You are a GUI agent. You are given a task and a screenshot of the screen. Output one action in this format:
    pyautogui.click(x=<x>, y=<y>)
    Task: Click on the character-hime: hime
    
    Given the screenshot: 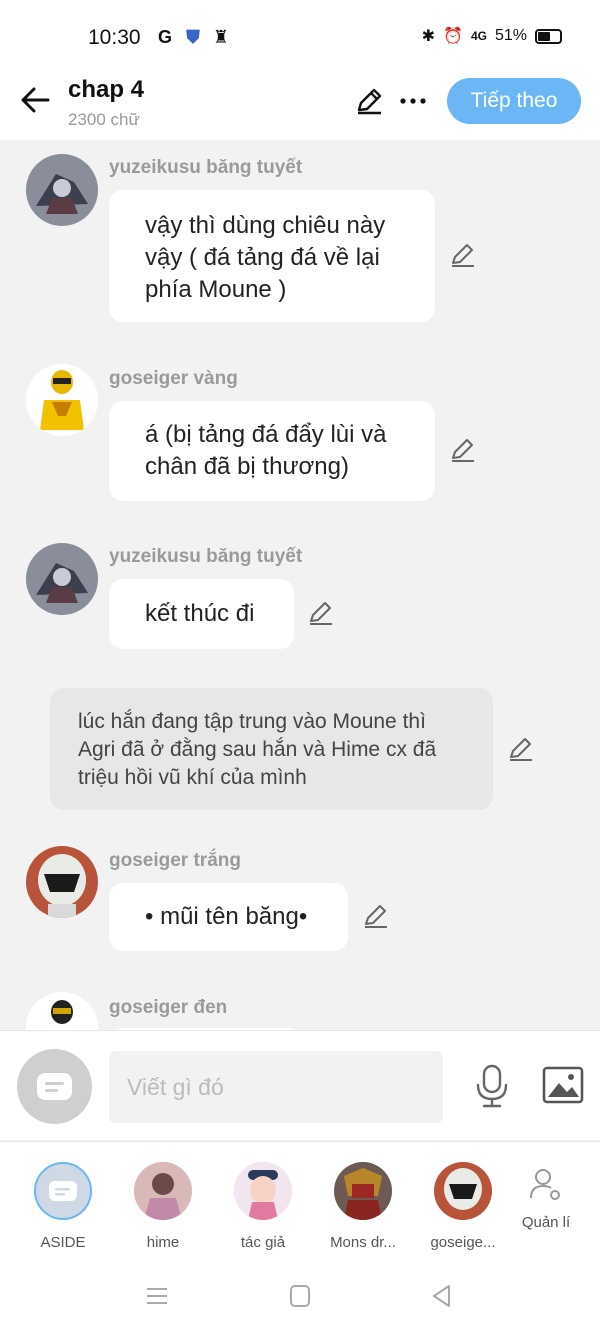 What is the action you would take?
    pyautogui.click(x=163, y=1206)
    